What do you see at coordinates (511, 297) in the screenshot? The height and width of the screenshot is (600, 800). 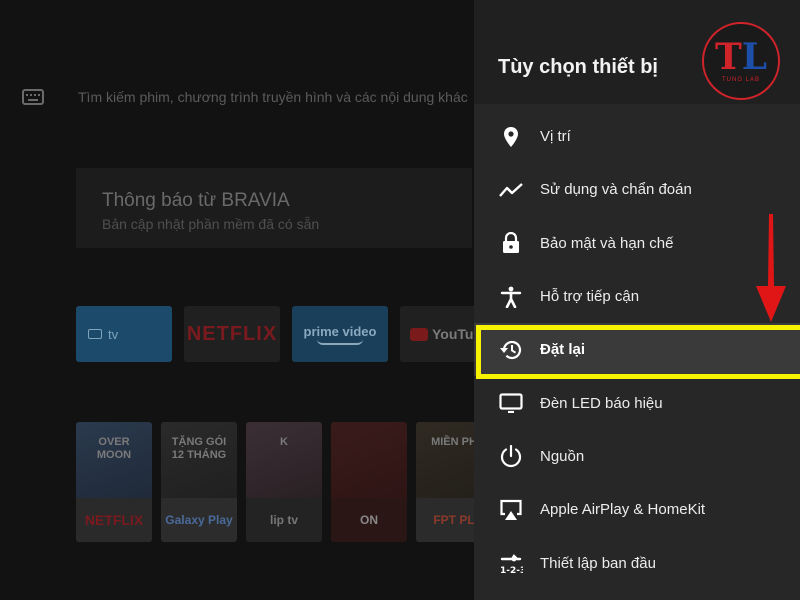 I see `accessibility-icon` at bounding box center [511, 297].